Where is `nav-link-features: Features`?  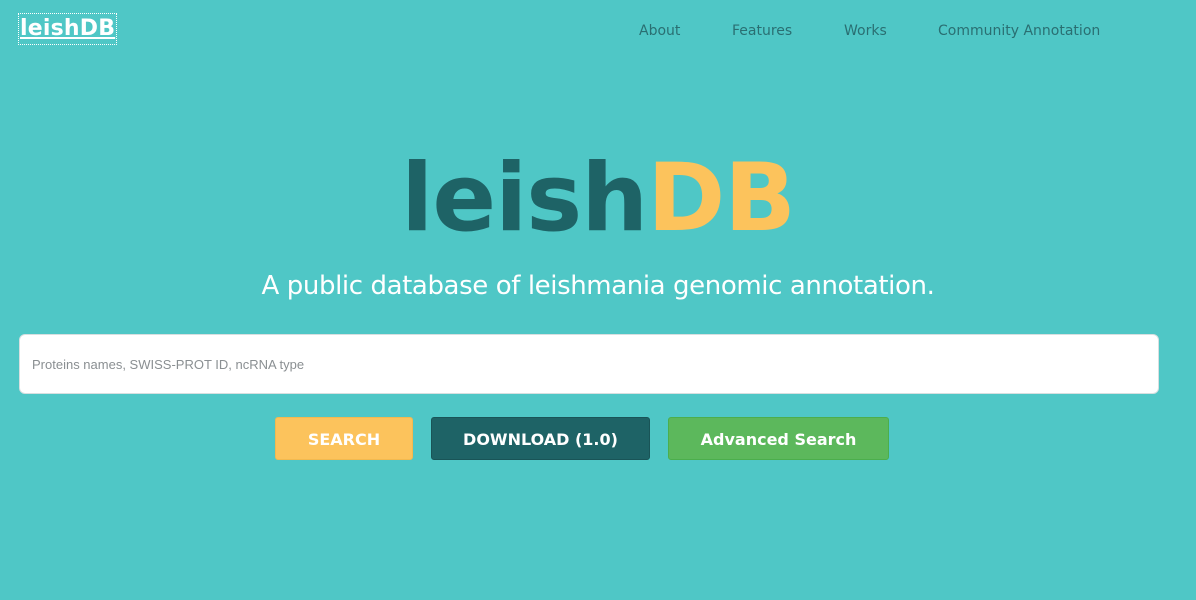
nav-link-features: Features is located at coordinates (762, 31).